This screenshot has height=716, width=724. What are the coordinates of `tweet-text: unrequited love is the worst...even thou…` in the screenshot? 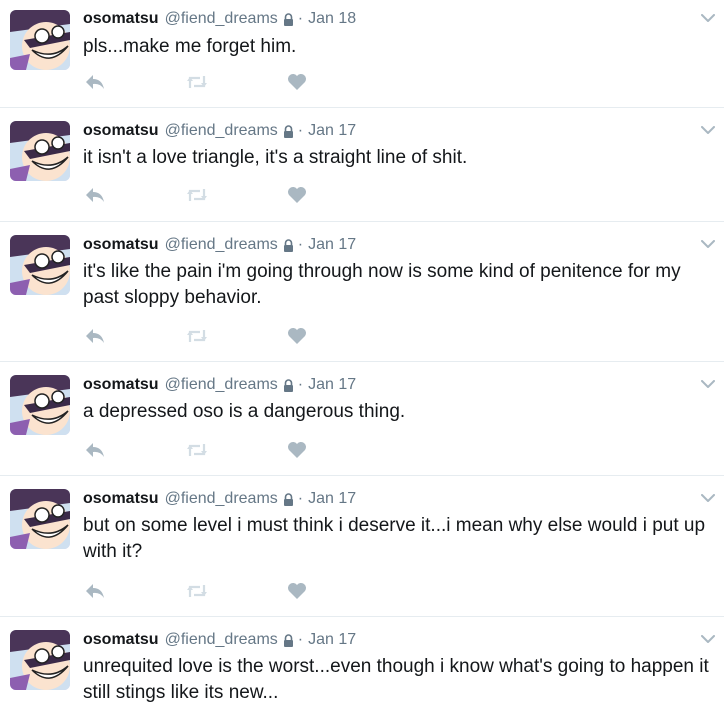 It's located at (396, 679).